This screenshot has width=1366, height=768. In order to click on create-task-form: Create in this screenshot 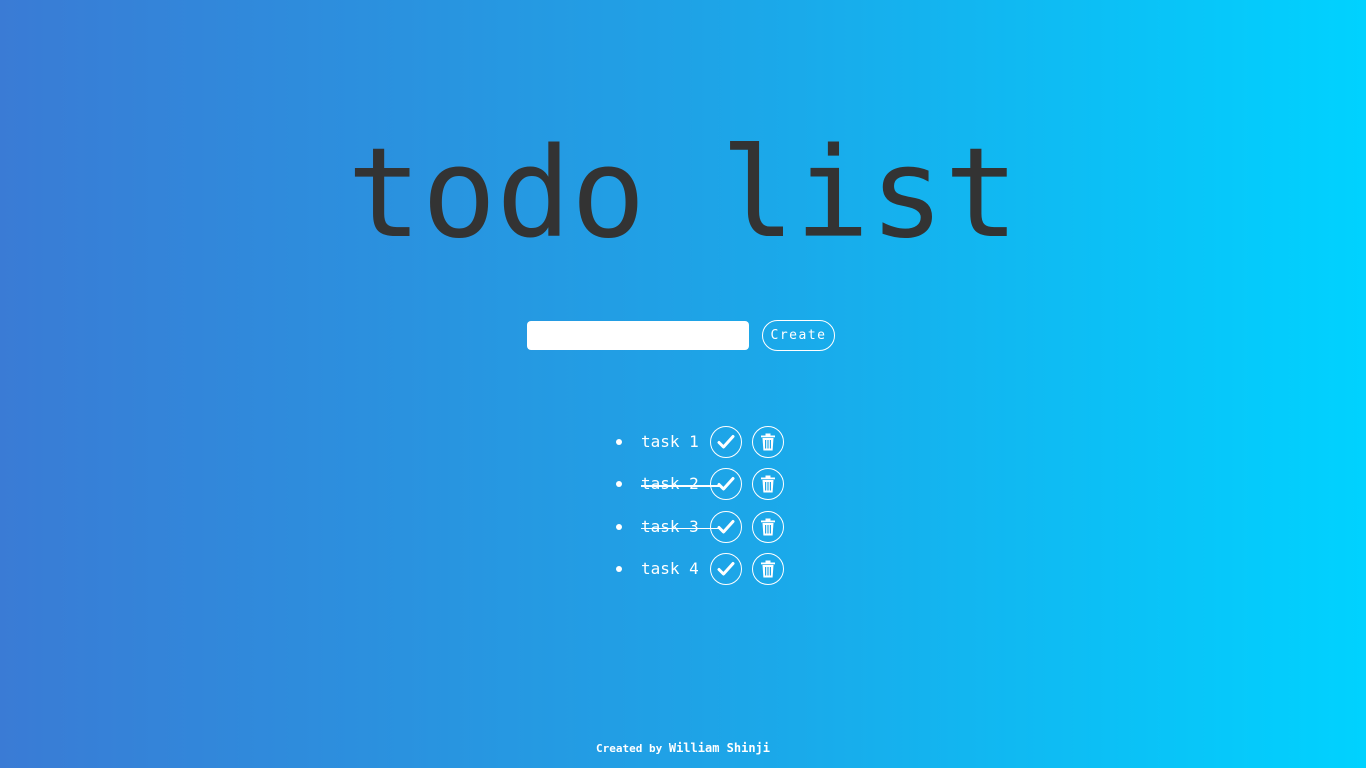, I will do `click(681, 335)`.